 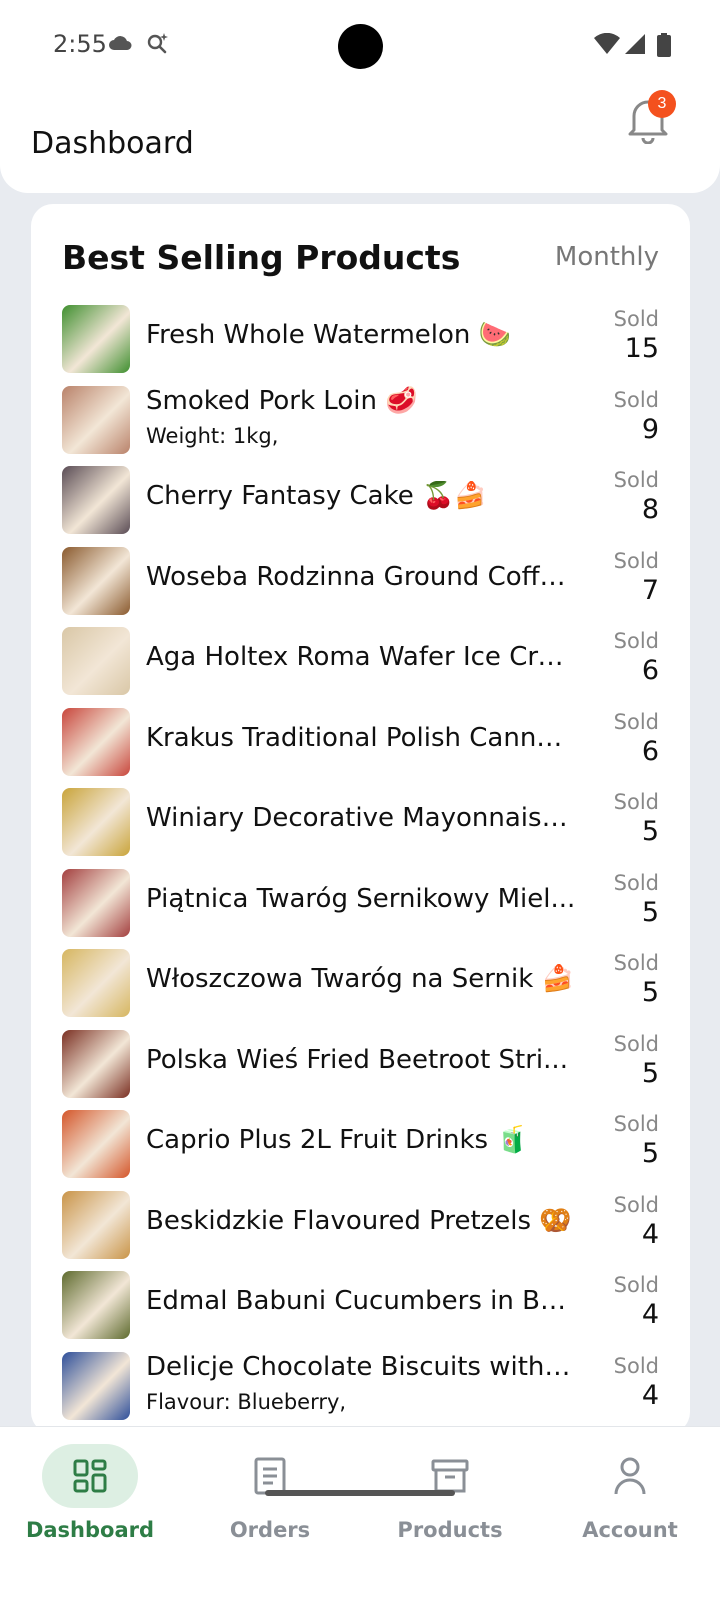 I want to click on page-title: Dashboard, so click(x=112, y=143).